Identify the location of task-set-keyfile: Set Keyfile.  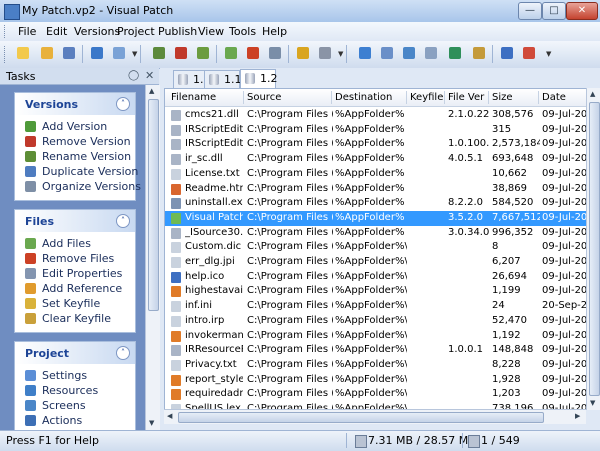
(75, 303).